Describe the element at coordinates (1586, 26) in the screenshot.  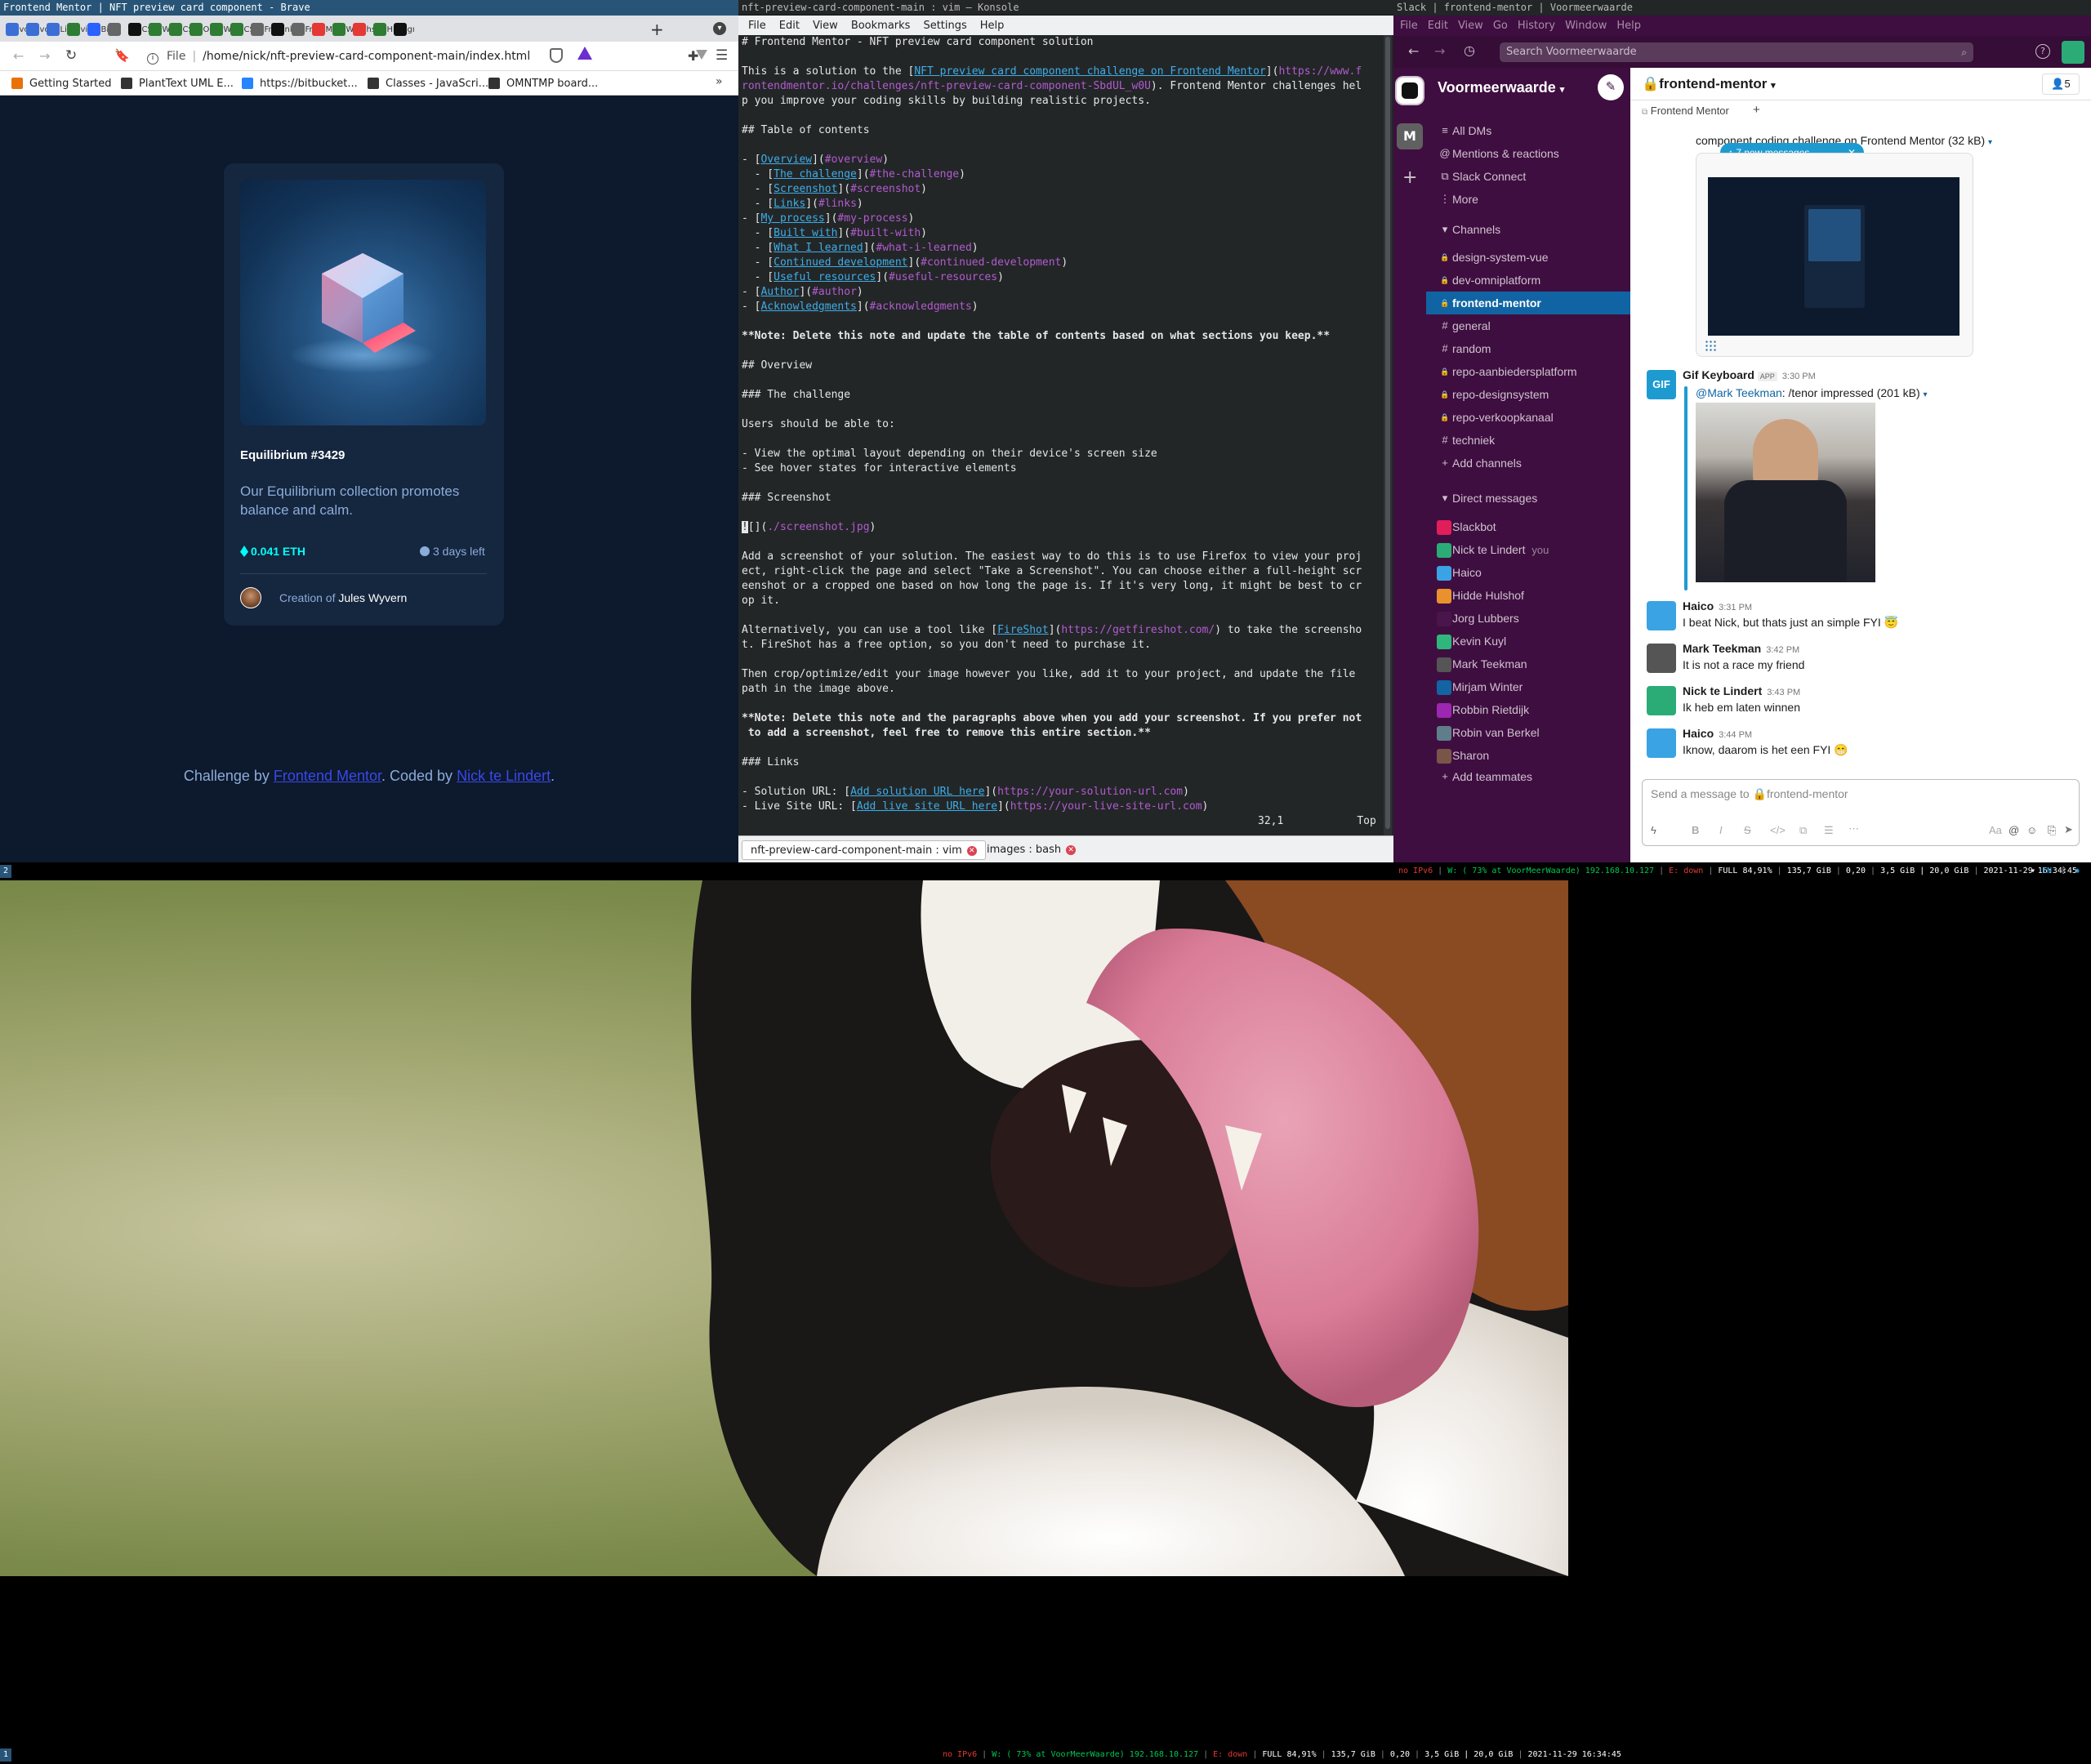
I see `menu-window: Window` at that location.